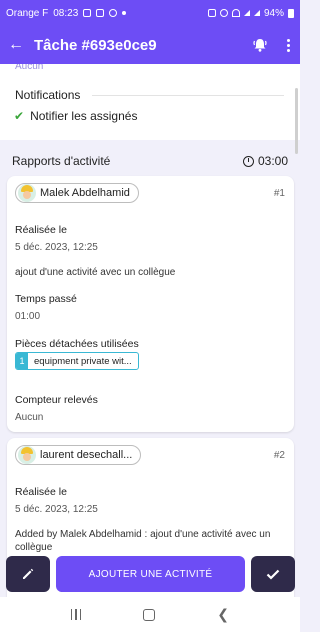  What do you see at coordinates (188, 95) in the screenshot?
I see `section-divider` at bounding box center [188, 95].